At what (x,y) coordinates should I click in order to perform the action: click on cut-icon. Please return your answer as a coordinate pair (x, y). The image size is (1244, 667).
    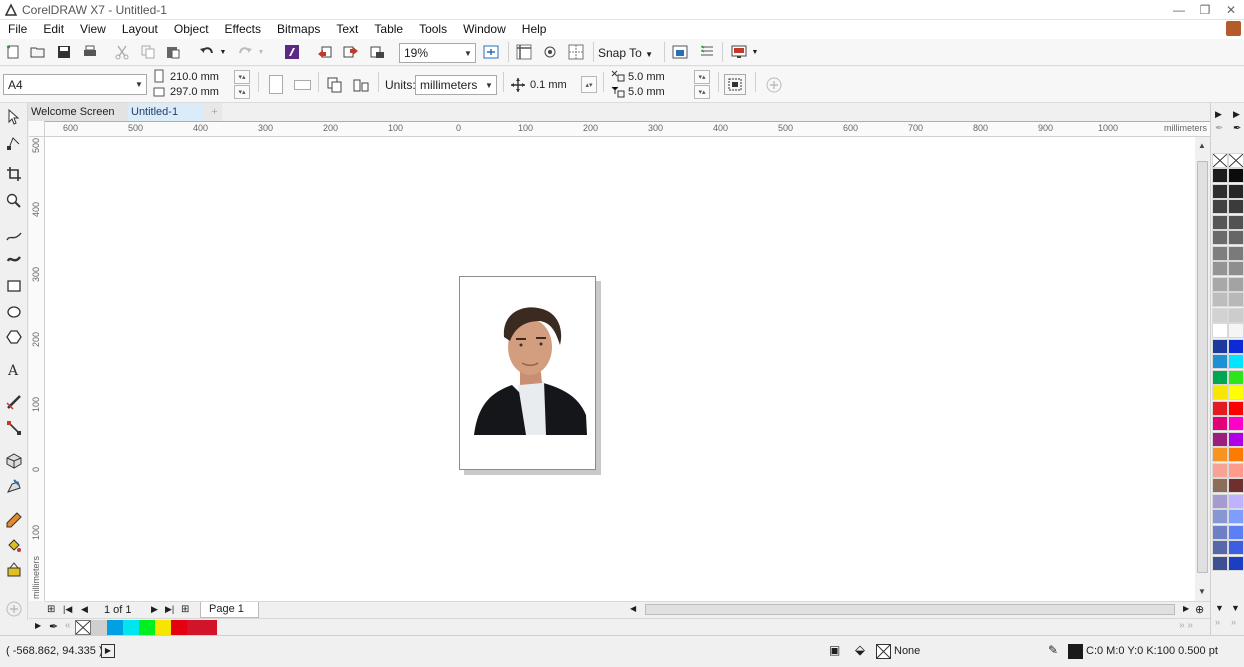
    Looking at the image, I should click on (122, 52).